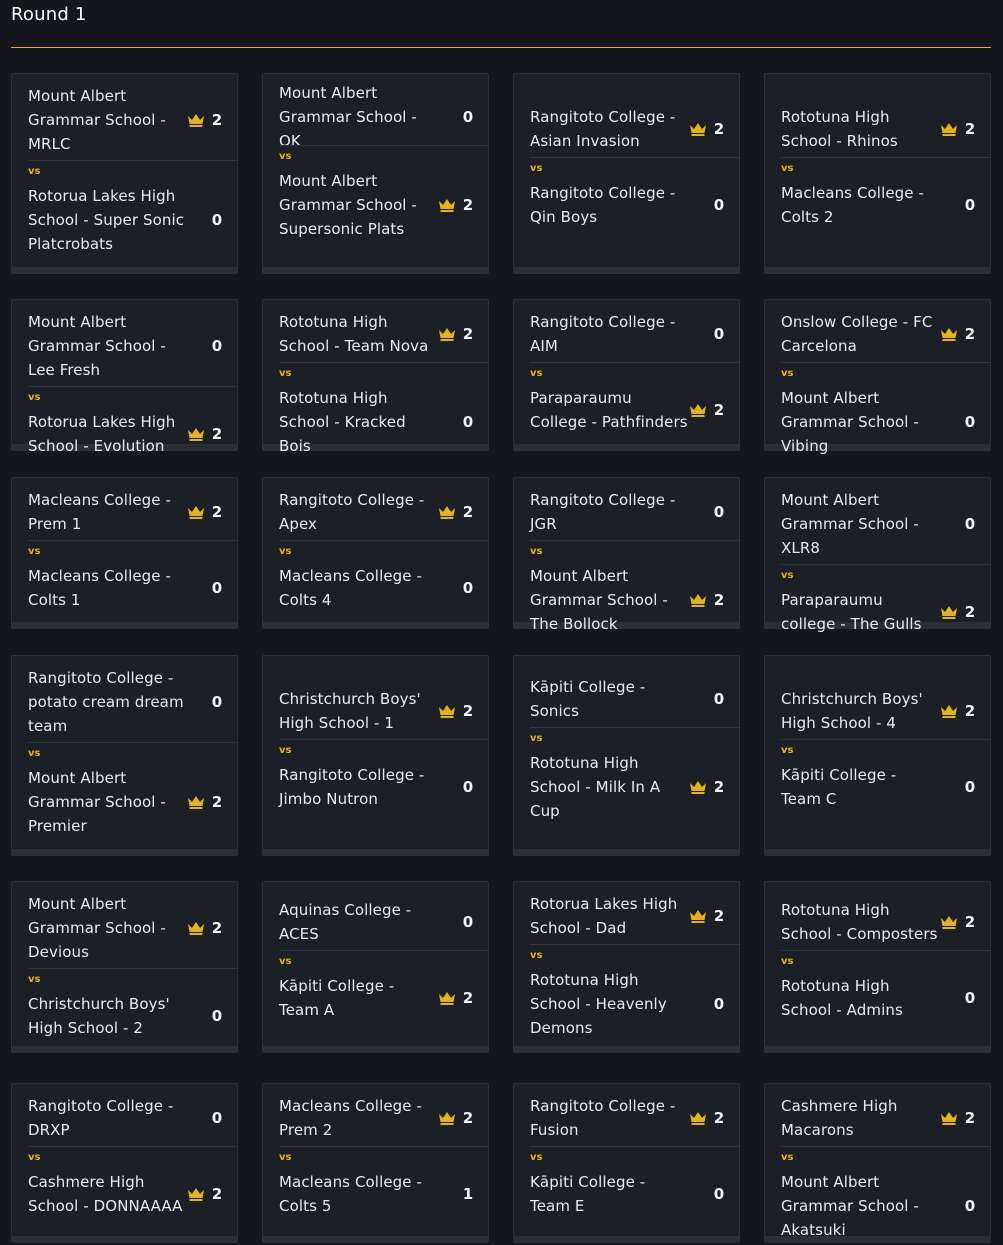 The width and height of the screenshot is (1003, 1245). What do you see at coordinates (627, 916) in the screenshot?
I see `team-top: Rotorua Lakes High School - Dad 2` at bounding box center [627, 916].